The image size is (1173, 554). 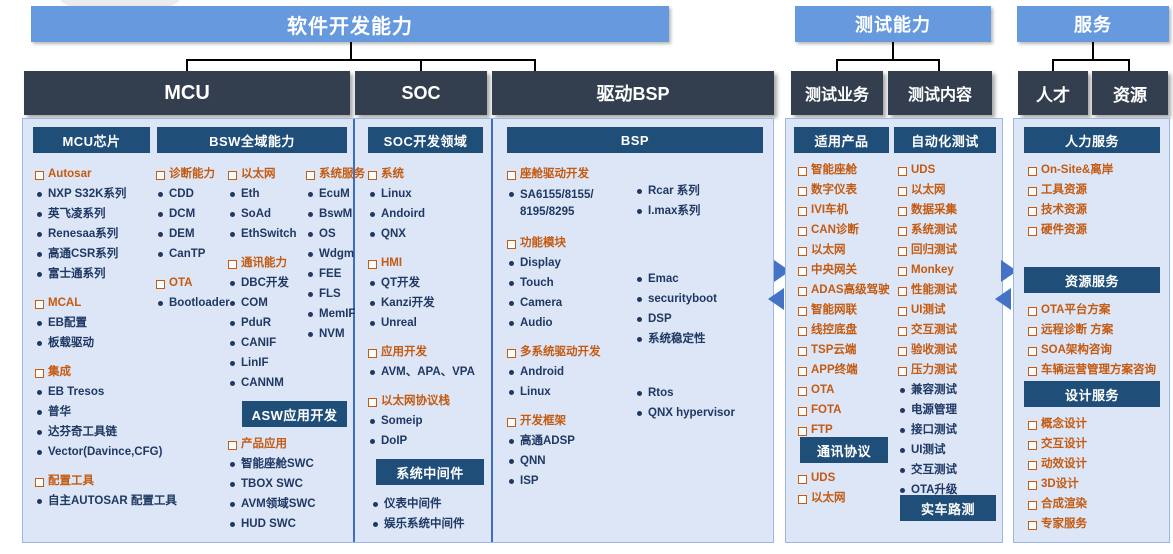 What do you see at coordinates (341, 274) in the screenshot?
I see `list-item: FEE` at bounding box center [341, 274].